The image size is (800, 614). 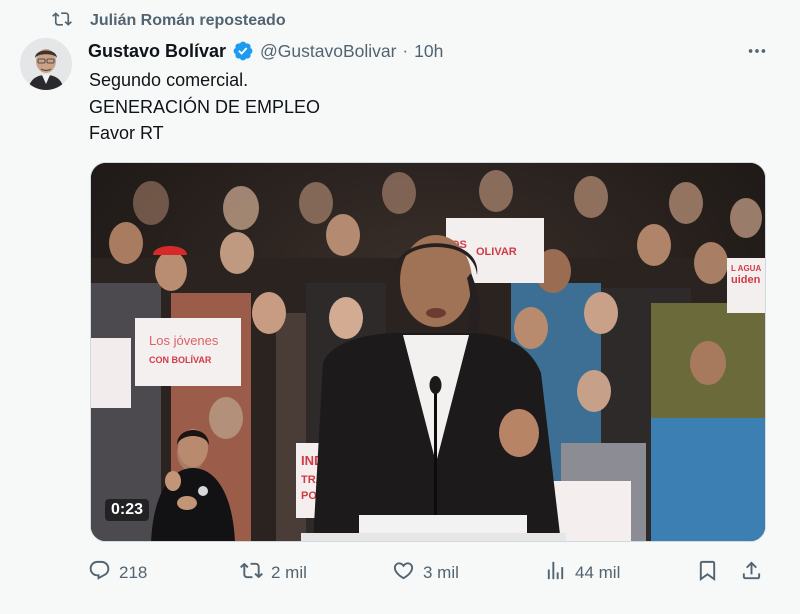 I want to click on like-button: 3 mil, so click(x=425, y=573).